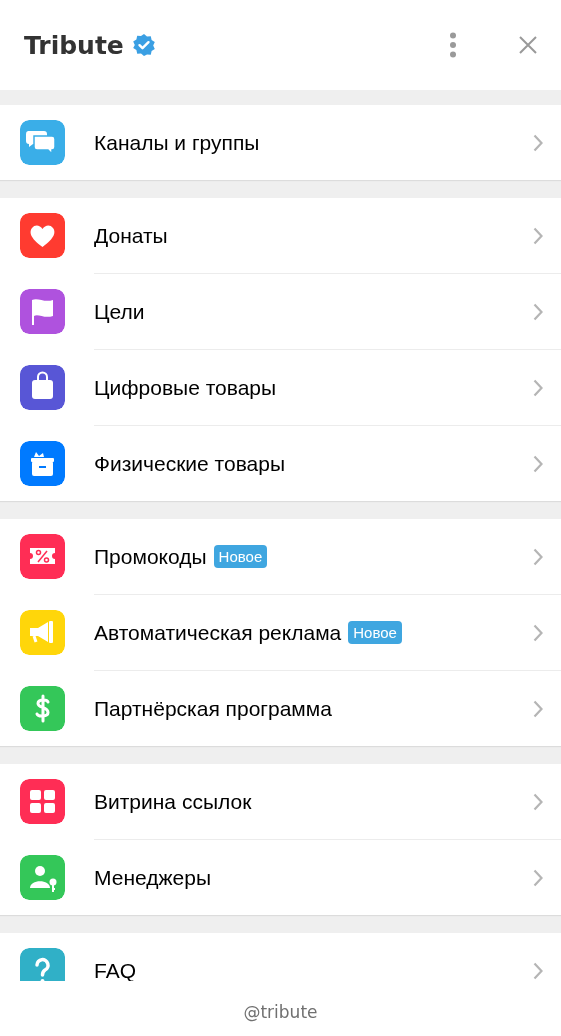 The height and width of the screenshot is (1036, 561). What do you see at coordinates (528, 45) in the screenshot?
I see `close-icon` at bounding box center [528, 45].